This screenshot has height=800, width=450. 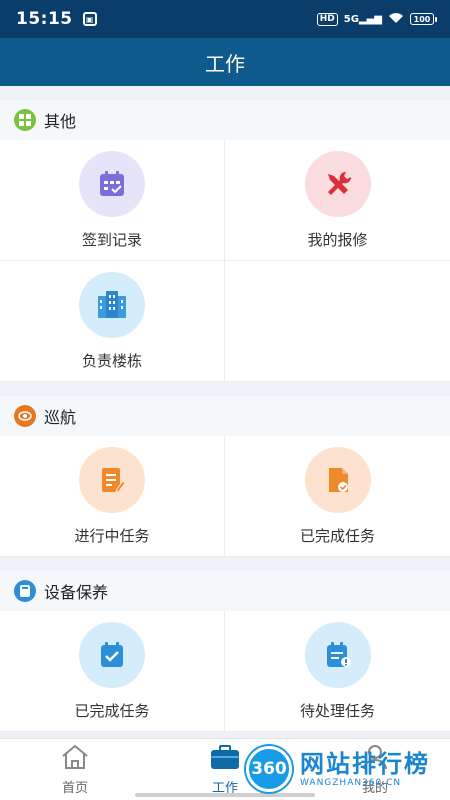 What do you see at coordinates (225, 19) in the screenshot?
I see `status-bar: 15:15 ▣ HD 5G▂▄▆ 100` at bounding box center [225, 19].